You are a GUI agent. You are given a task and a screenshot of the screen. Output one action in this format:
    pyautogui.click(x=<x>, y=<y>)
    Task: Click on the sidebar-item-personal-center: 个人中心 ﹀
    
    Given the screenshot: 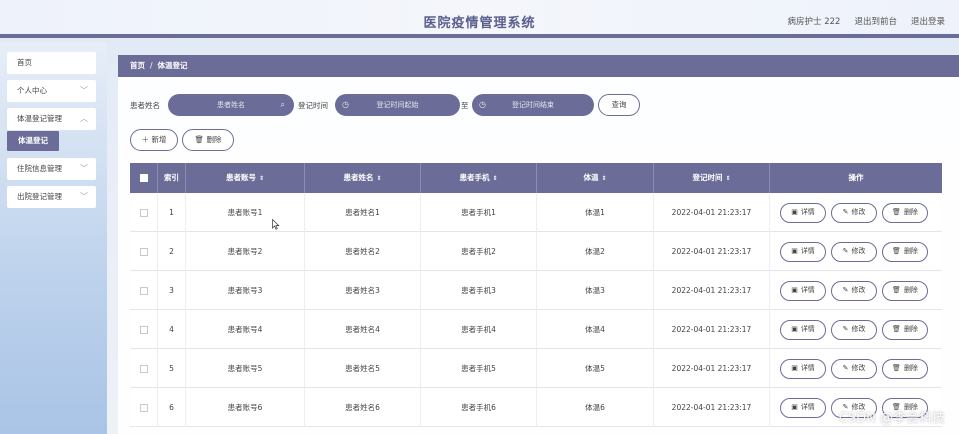 What is the action you would take?
    pyautogui.click(x=51, y=91)
    